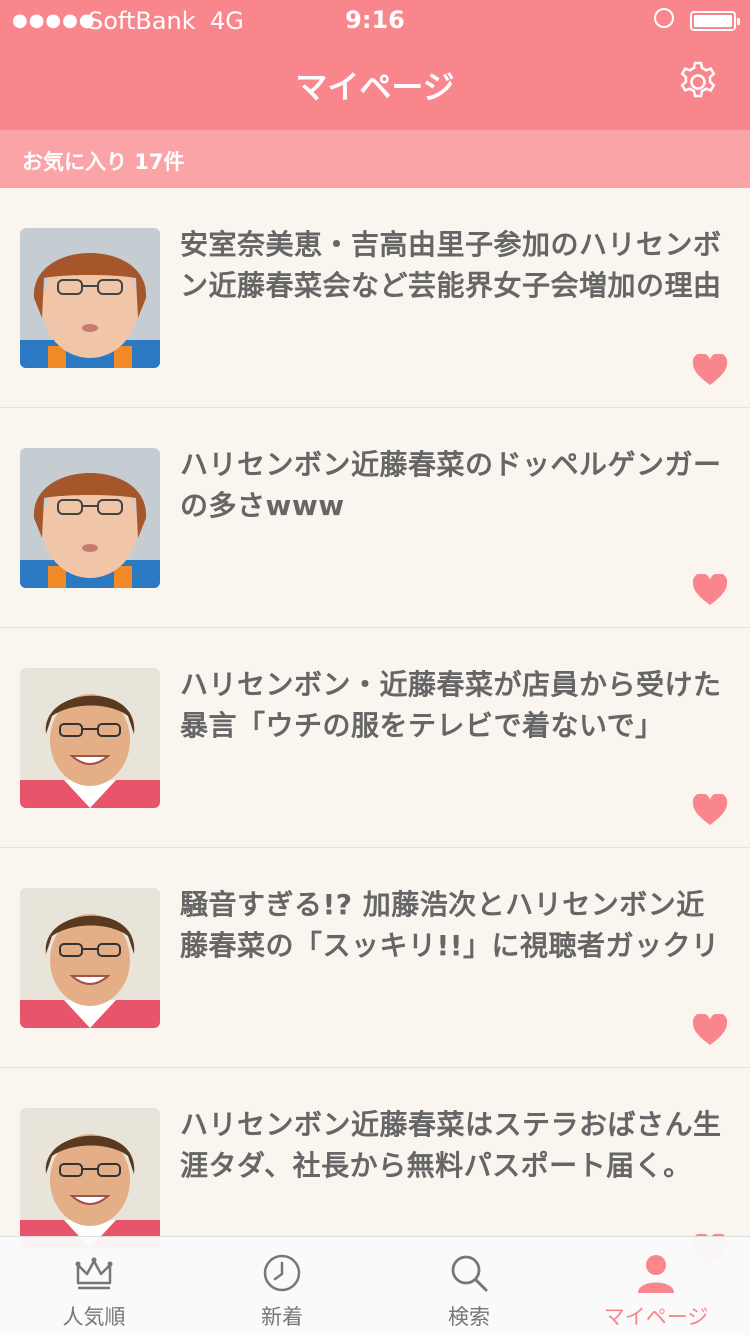  I want to click on article-title: ハリセンボン近藤春菜はステラおばさん生涯タダ、社長から無料パスポート届く。, so click(451, 1145).